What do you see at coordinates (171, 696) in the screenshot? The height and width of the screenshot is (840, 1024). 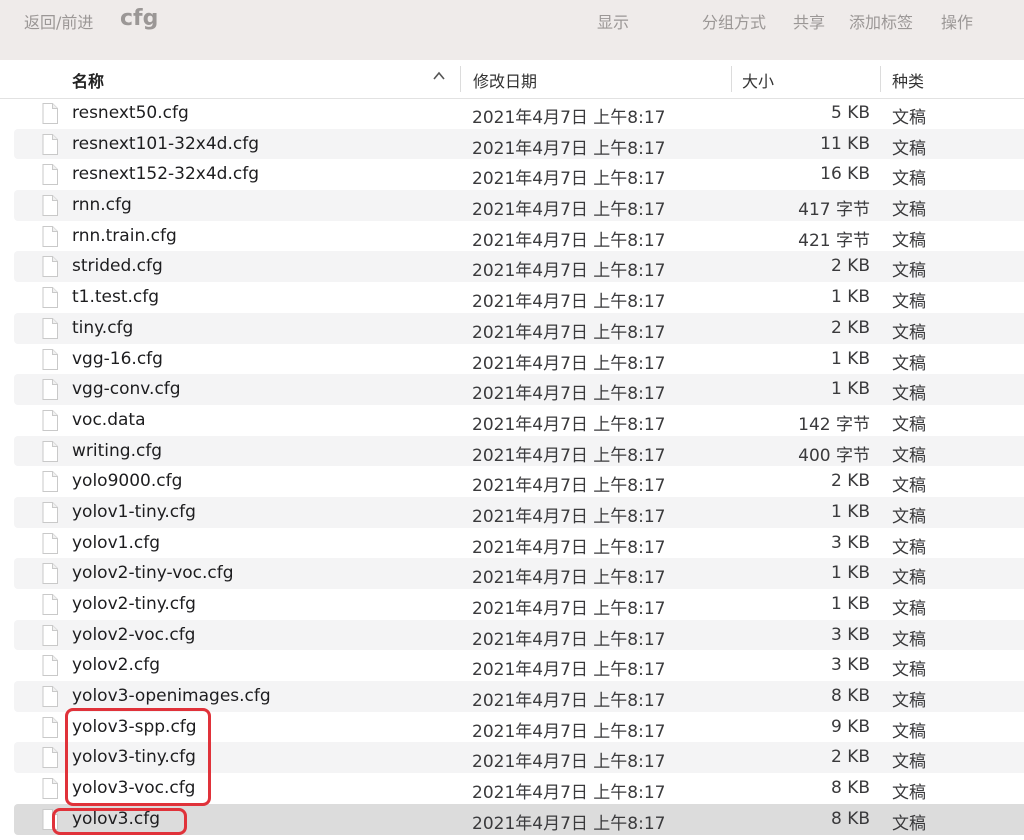 I see `file-name: yolov3-openimages.cfg` at bounding box center [171, 696].